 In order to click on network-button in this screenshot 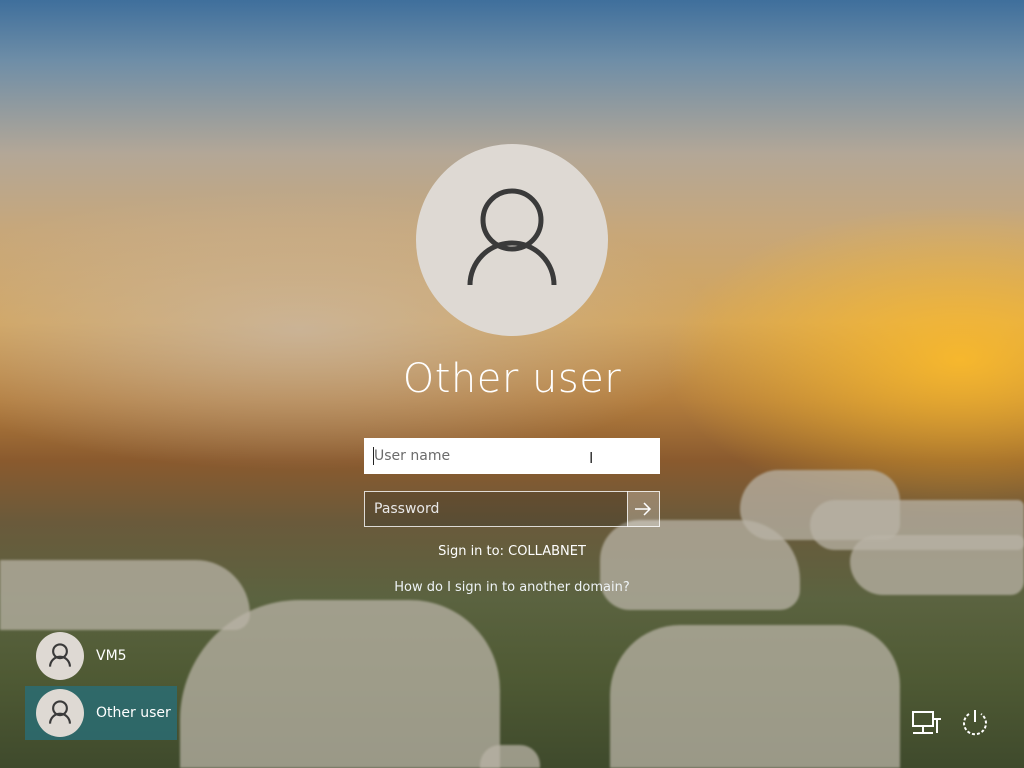, I will do `click(927, 723)`.